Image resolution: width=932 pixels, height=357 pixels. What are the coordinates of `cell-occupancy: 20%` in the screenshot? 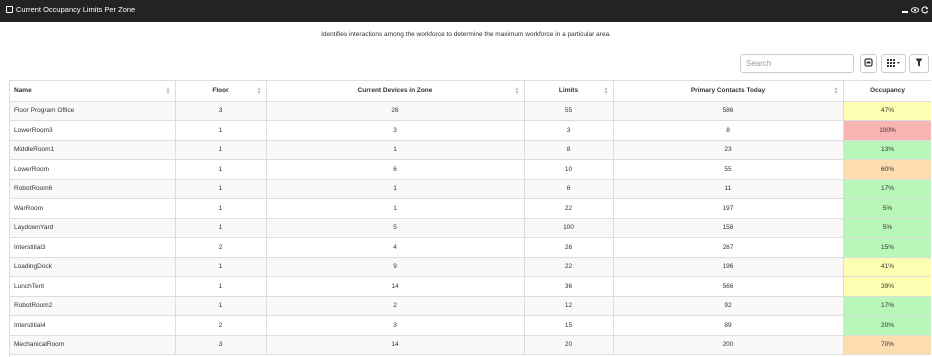 It's located at (887, 325).